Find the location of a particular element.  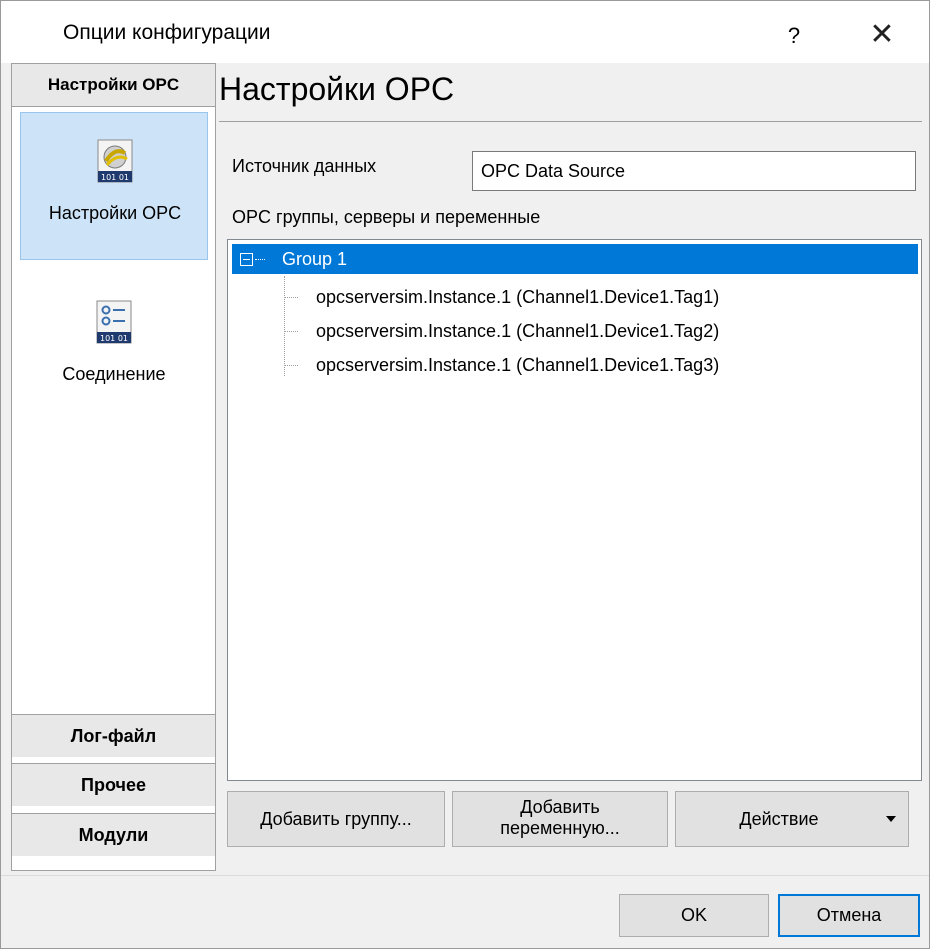

title-divider is located at coordinates (570, 121).